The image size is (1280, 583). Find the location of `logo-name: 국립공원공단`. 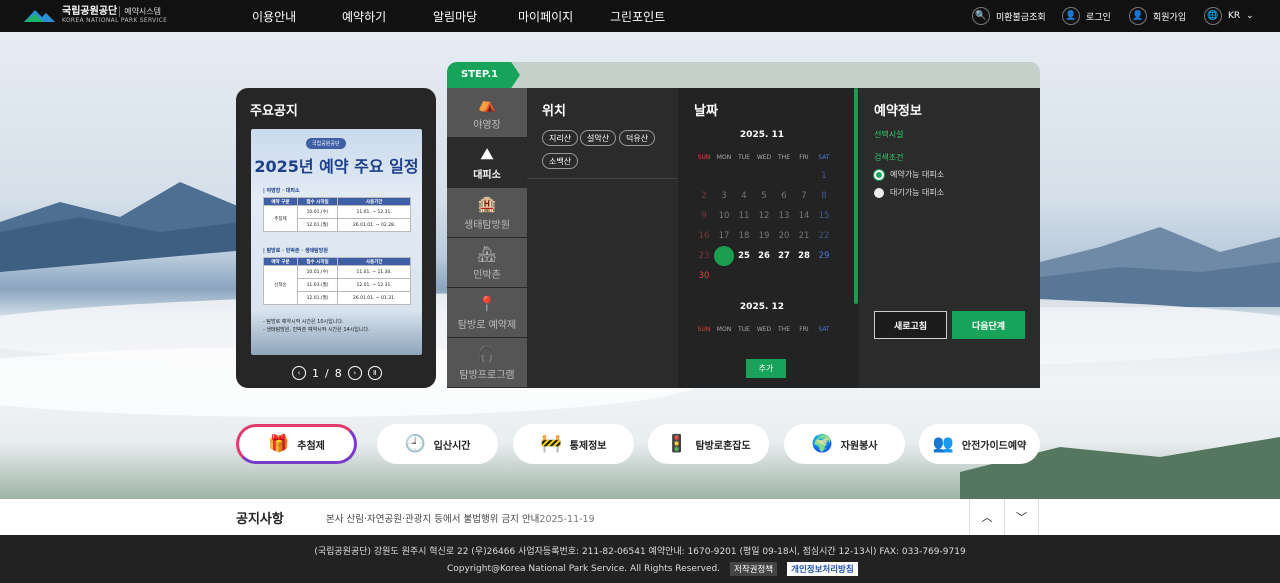

logo-name: 국립공원공단 is located at coordinates (90, 11).